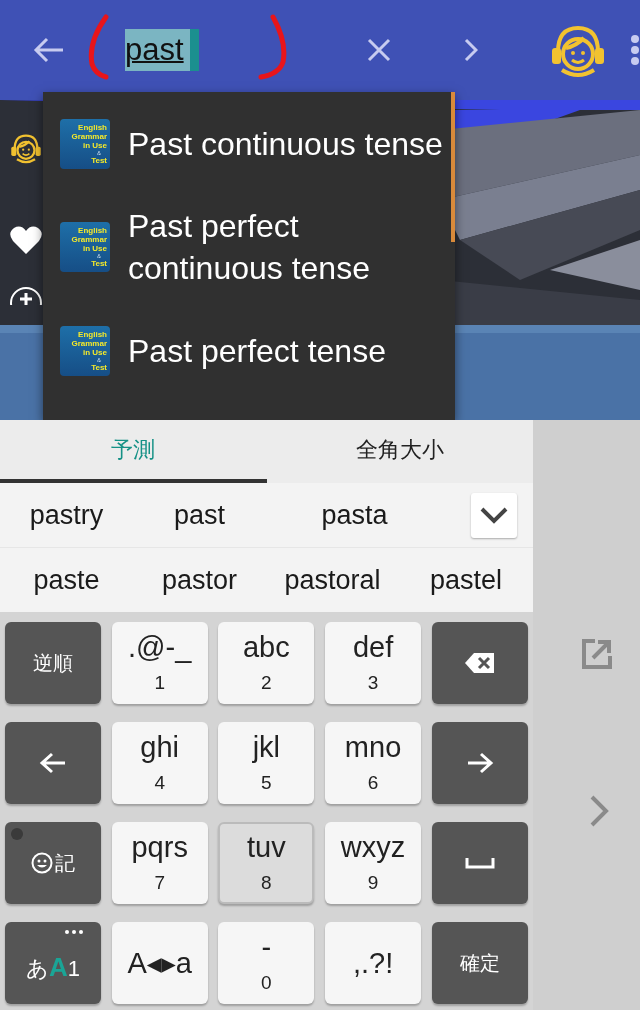  I want to click on key-letters: jkl, so click(266, 747).